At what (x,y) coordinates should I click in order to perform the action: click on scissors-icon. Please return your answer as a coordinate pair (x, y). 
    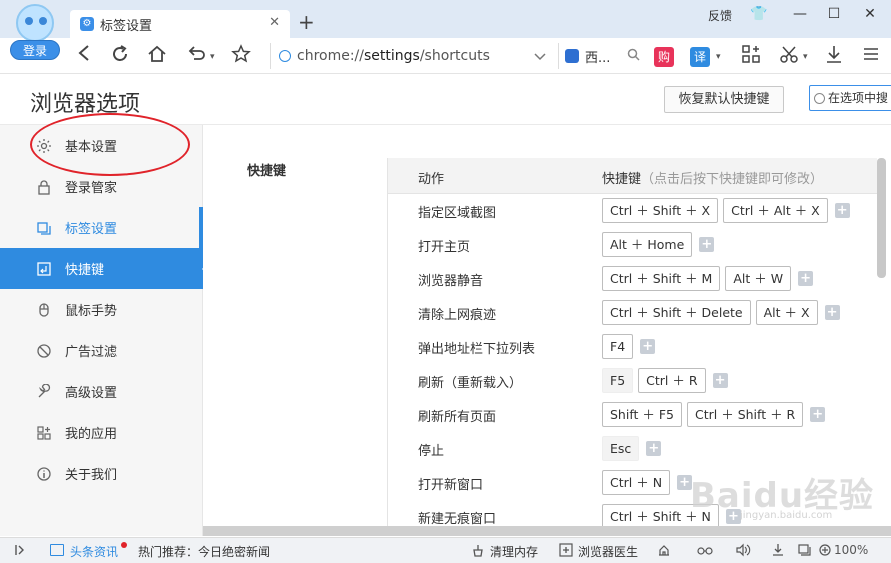
    Looking at the image, I should click on (789, 56).